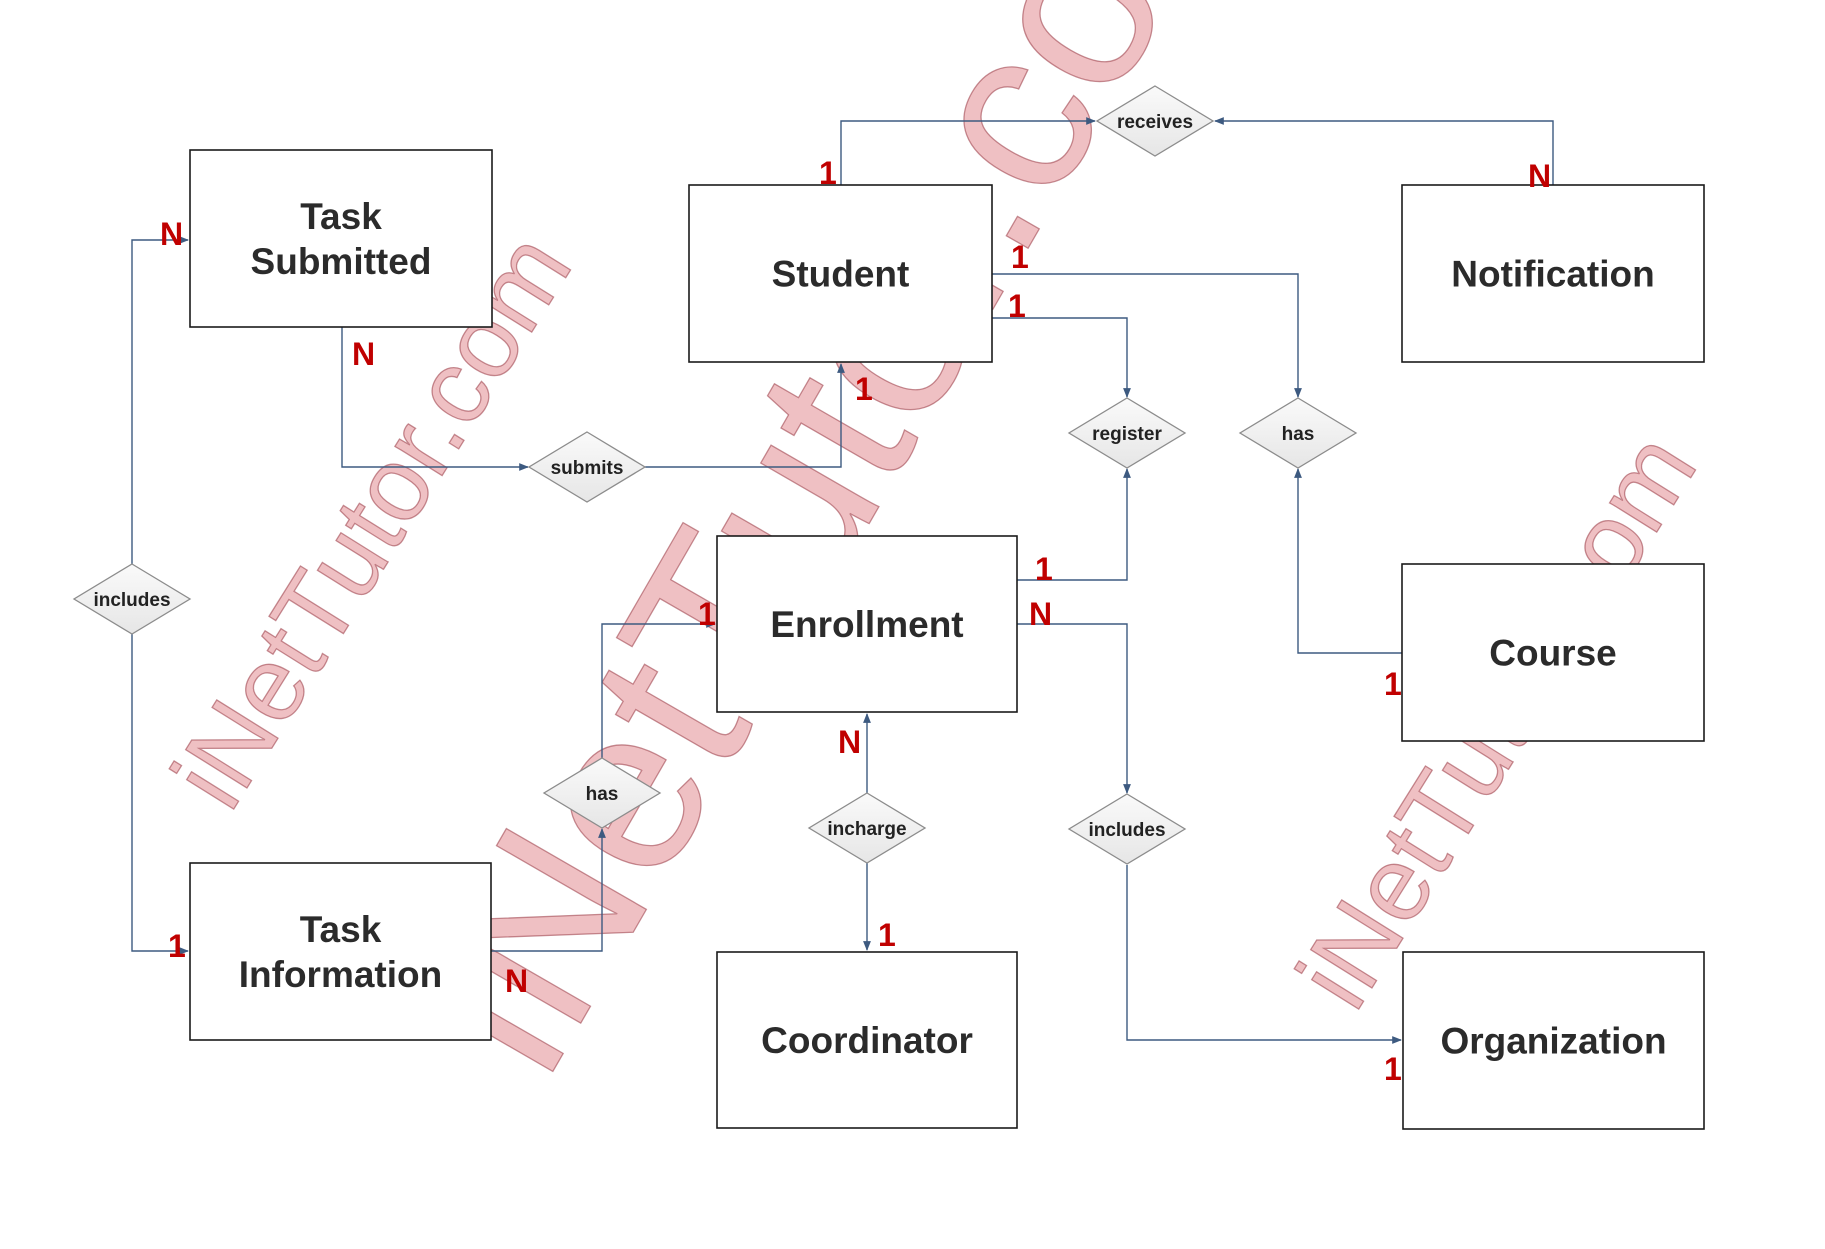 The width and height of the screenshot is (1825, 1249). What do you see at coordinates (1017, 306) in the screenshot?
I see `card-register-student: 1` at bounding box center [1017, 306].